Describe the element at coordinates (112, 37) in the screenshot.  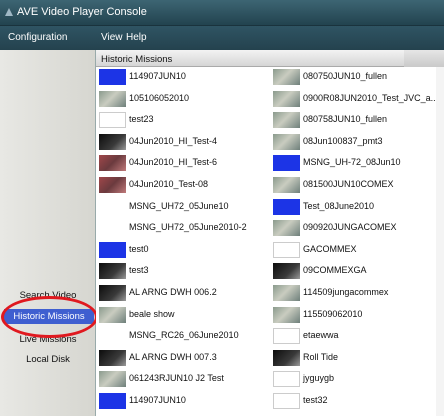
I see `menu-view: View` at that location.